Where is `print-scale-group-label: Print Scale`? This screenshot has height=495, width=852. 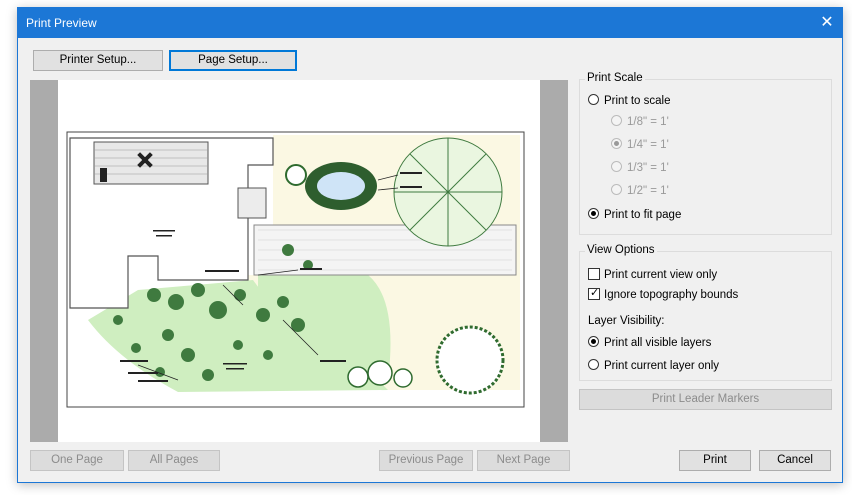
print-scale-group-label: Print Scale is located at coordinates (615, 78).